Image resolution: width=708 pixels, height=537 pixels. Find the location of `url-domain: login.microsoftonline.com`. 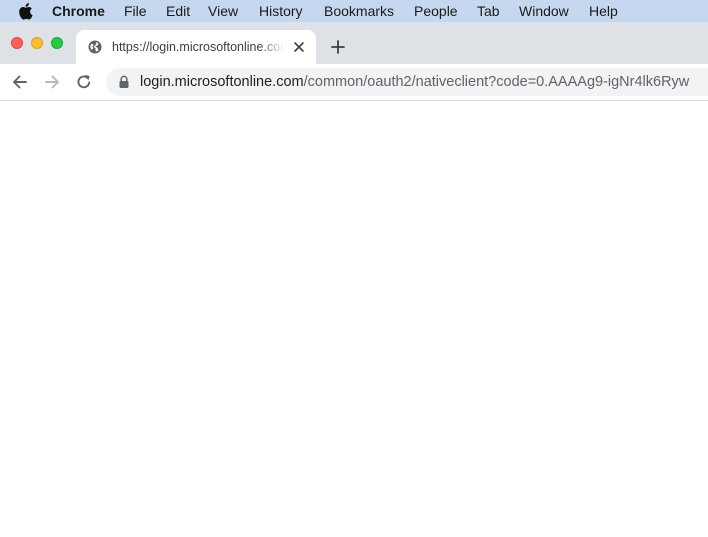

url-domain: login.microsoftonline.com is located at coordinates (222, 82).